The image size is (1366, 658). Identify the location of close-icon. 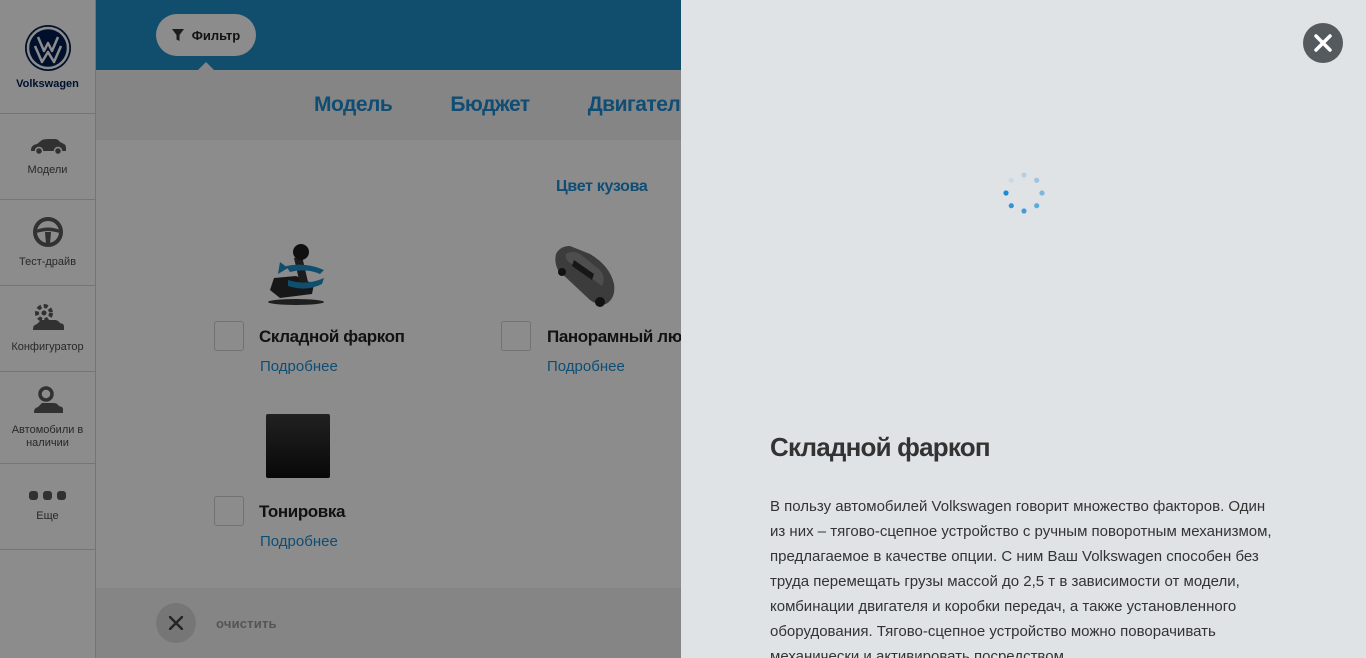
(1323, 43).